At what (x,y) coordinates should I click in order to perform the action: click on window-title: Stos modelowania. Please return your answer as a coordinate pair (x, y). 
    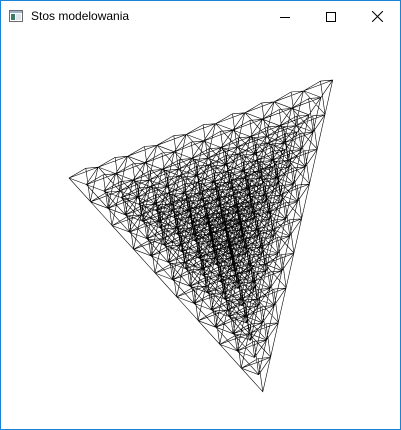
    Looking at the image, I should click on (80, 16).